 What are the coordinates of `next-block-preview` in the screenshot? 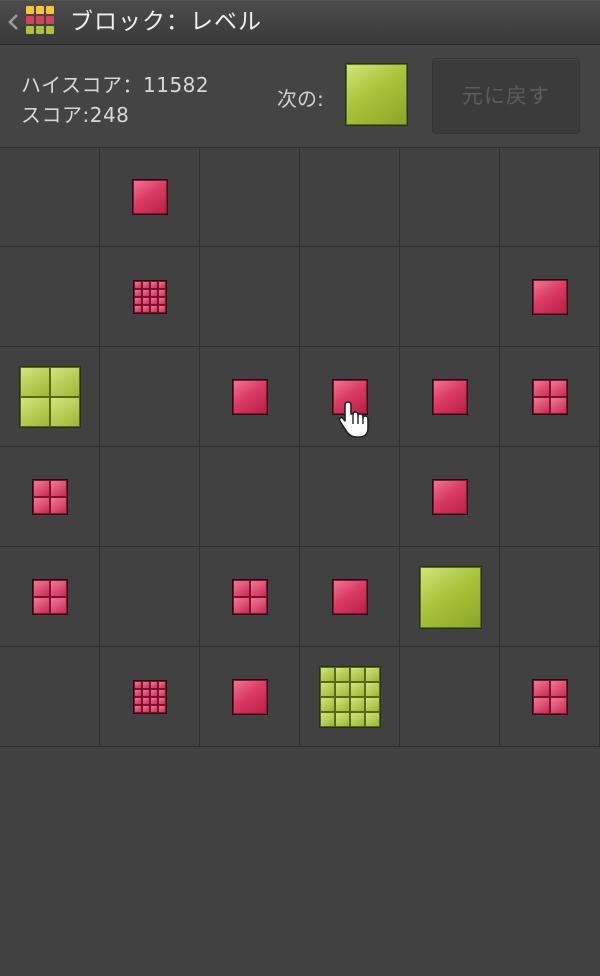 It's located at (376, 94).